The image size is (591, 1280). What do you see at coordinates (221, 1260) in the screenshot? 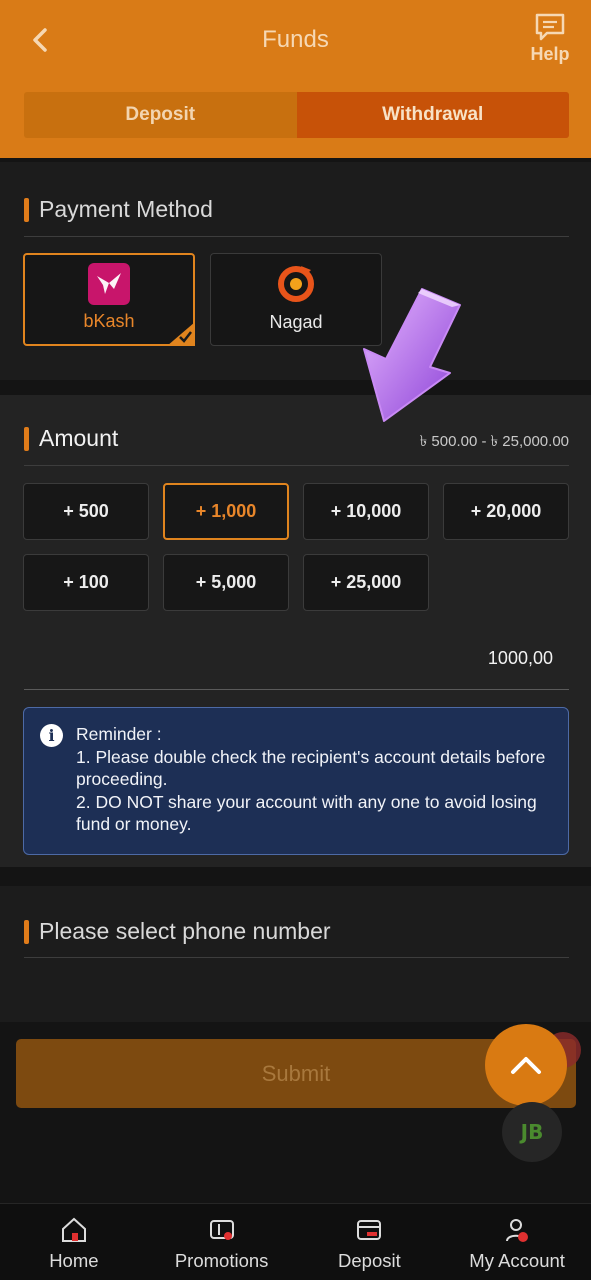
I see `nav-promotions-label: Promotions` at bounding box center [221, 1260].